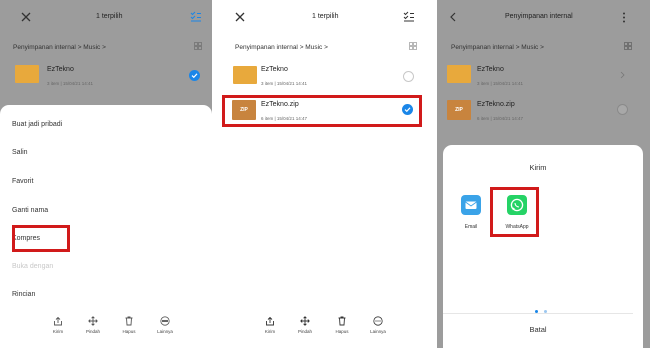  Describe the element at coordinates (37, 124) in the screenshot. I see `menu-item-make-private: Buat jadi pribadi` at that location.